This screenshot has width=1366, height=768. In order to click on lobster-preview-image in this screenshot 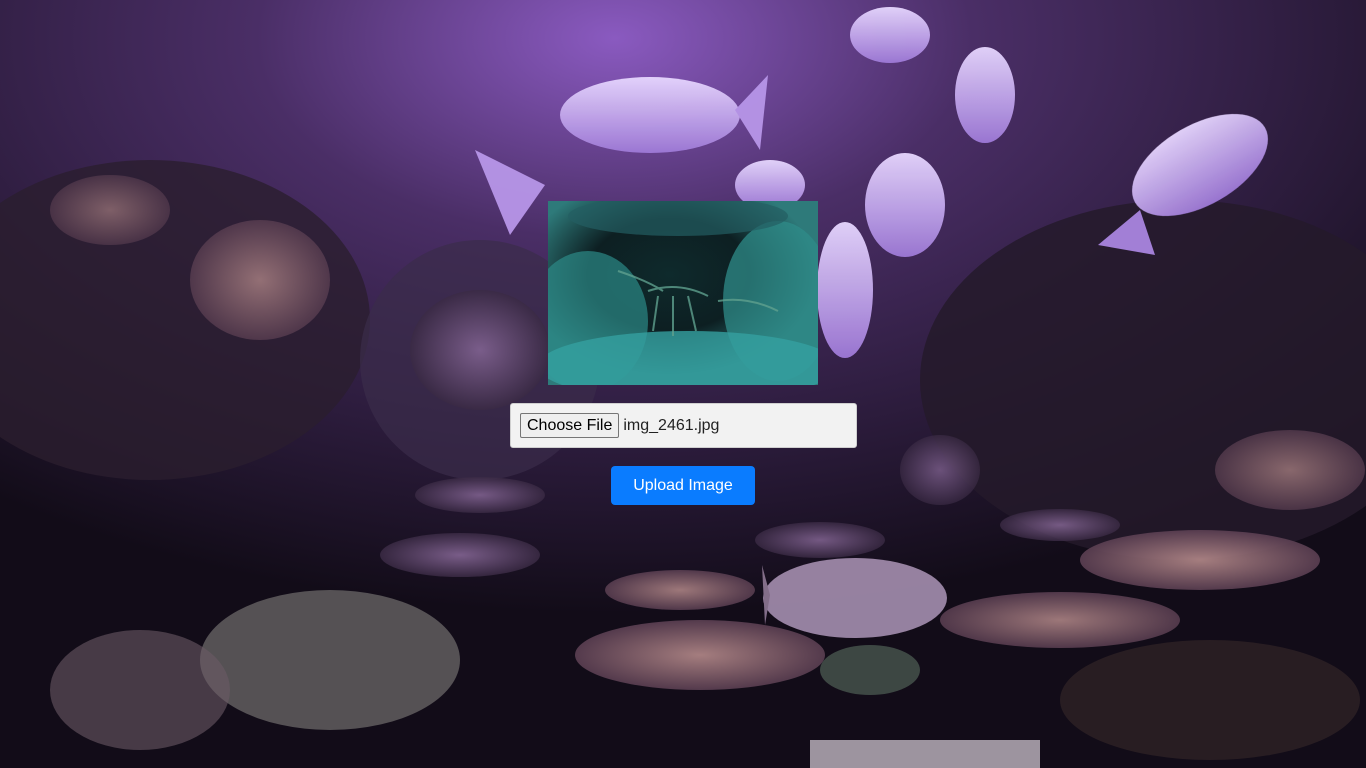, I will do `click(683, 293)`.